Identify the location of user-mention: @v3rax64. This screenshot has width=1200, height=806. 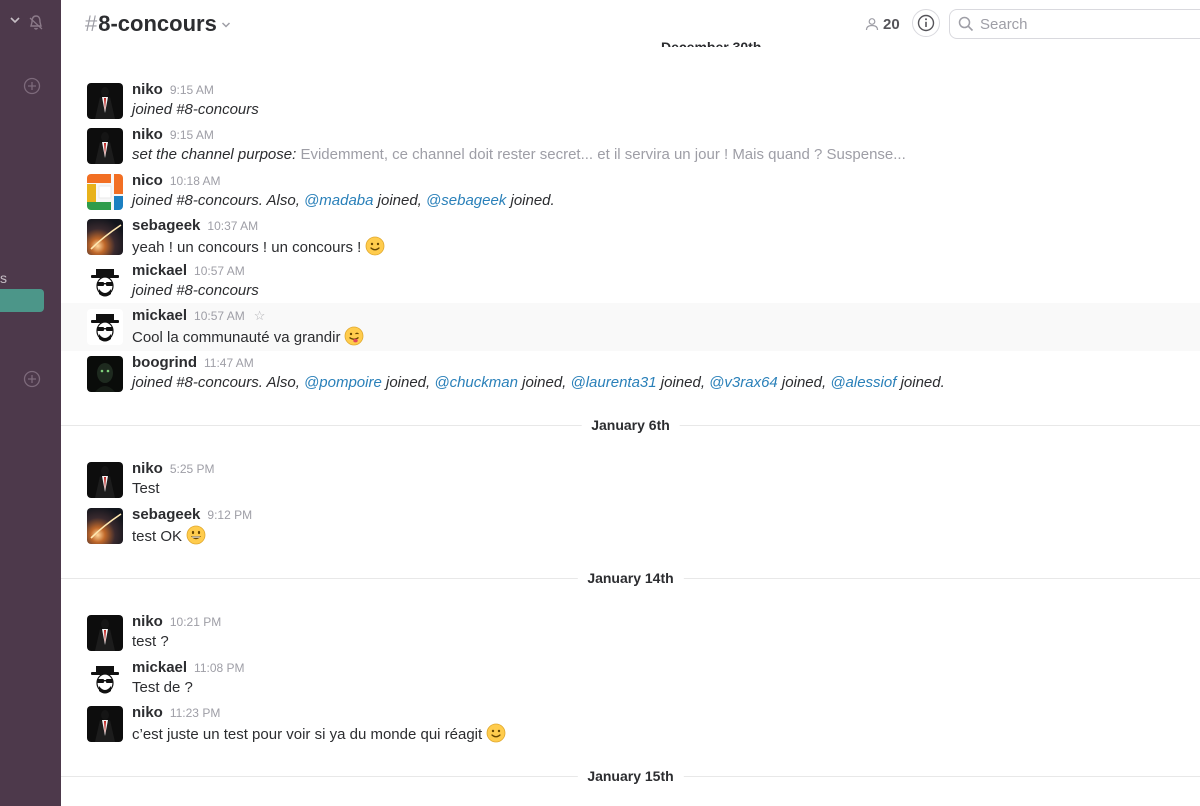
(743, 382).